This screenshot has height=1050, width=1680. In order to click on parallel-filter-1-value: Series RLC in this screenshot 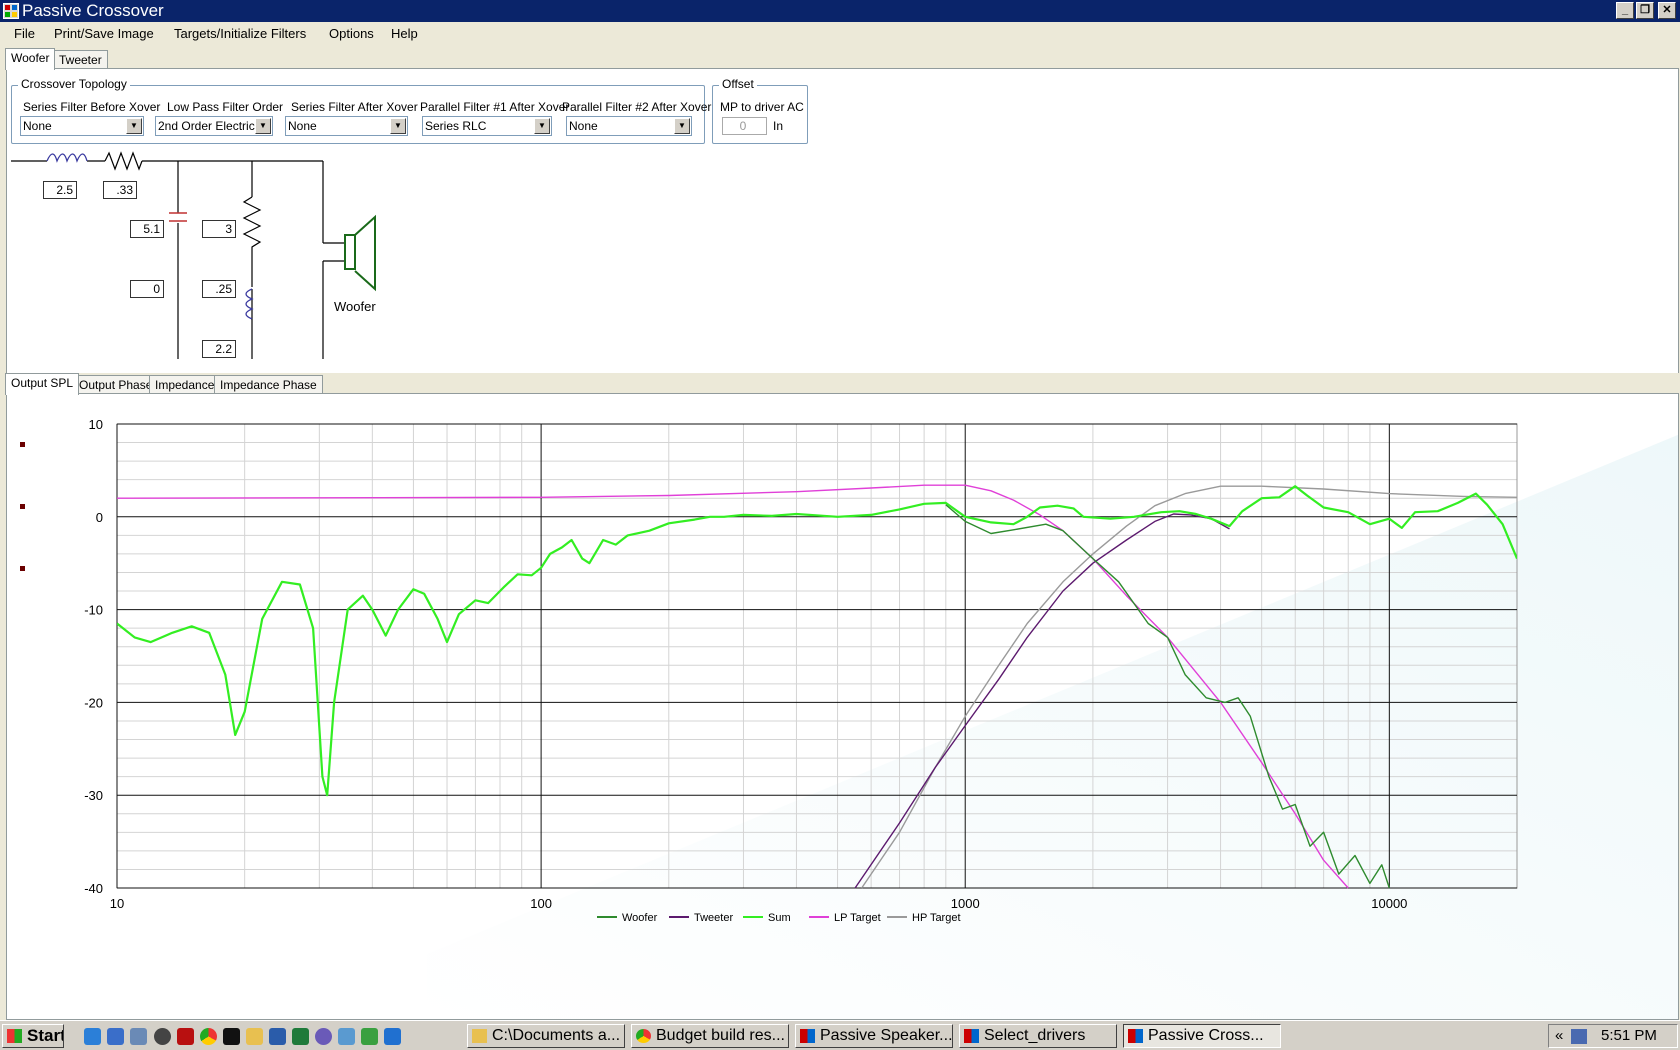, I will do `click(456, 126)`.